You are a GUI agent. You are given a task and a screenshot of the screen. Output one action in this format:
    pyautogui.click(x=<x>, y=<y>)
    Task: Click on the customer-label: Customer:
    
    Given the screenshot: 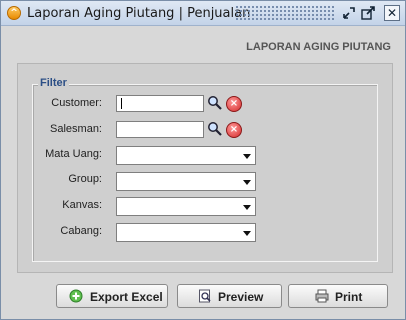 What is the action you would take?
    pyautogui.click(x=76, y=103)
    